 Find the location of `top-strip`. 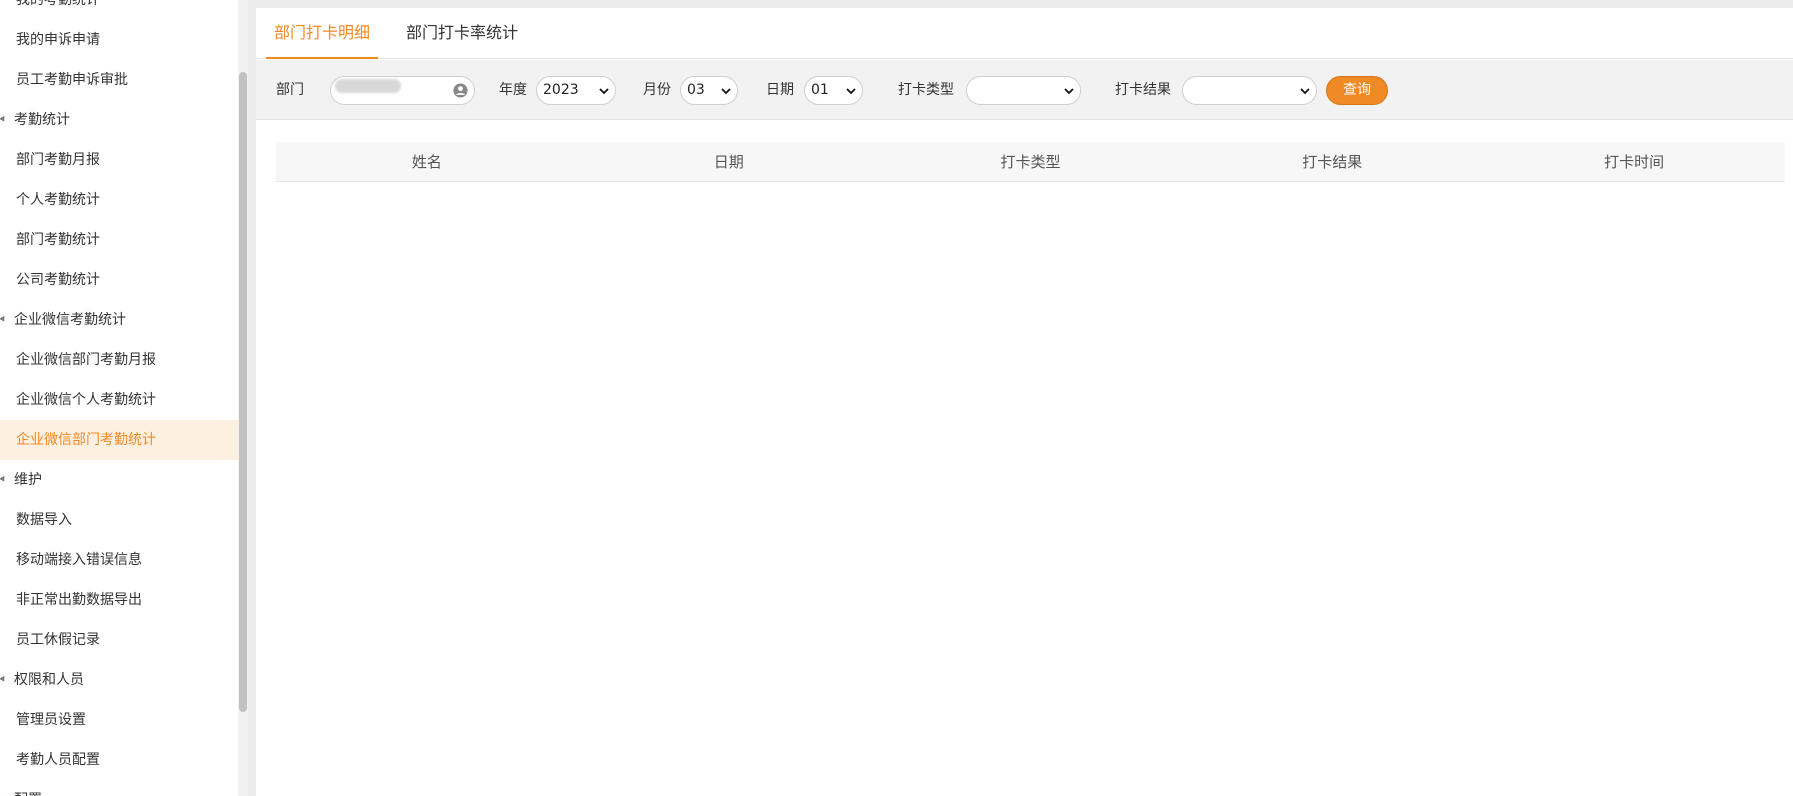

top-strip is located at coordinates (1024, 4).